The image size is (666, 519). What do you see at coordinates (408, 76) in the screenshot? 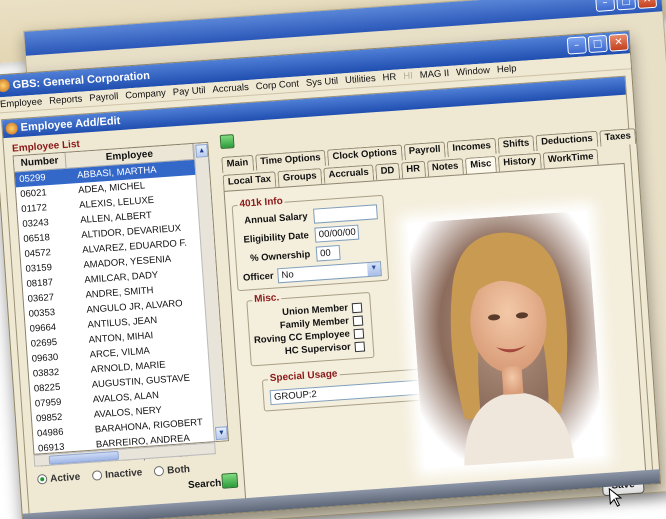
I see `menu-disabled: HI` at bounding box center [408, 76].